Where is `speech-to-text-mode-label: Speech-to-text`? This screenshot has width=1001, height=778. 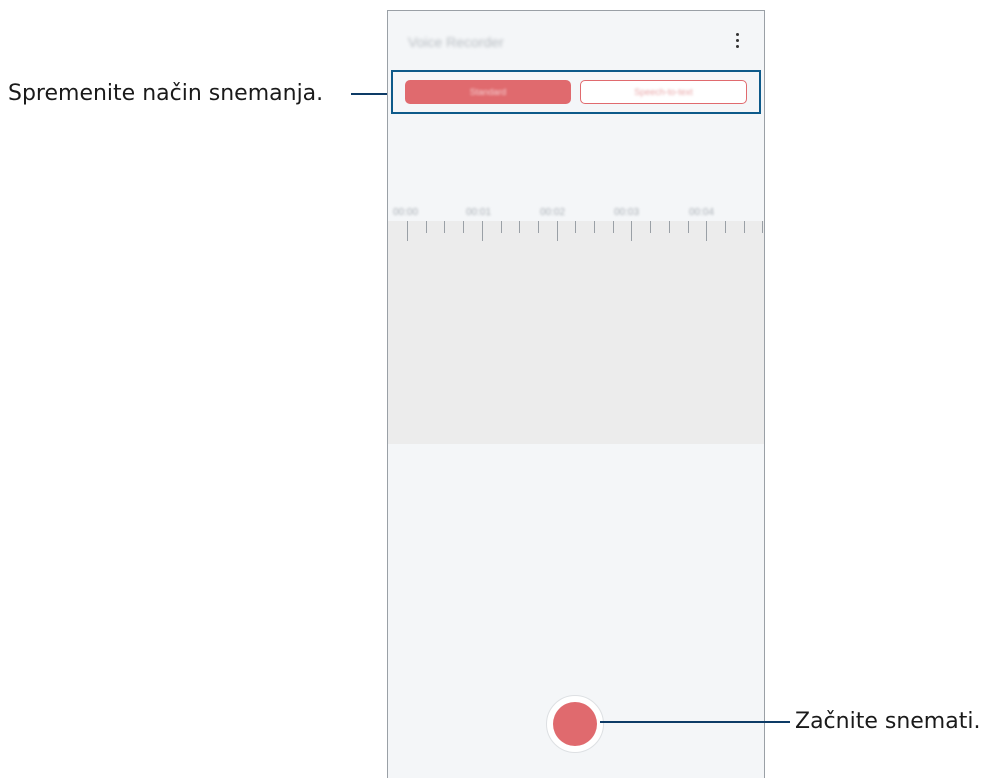
speech-to-text-mode-label: Speech-to-text is located at coordinates (663, 92).